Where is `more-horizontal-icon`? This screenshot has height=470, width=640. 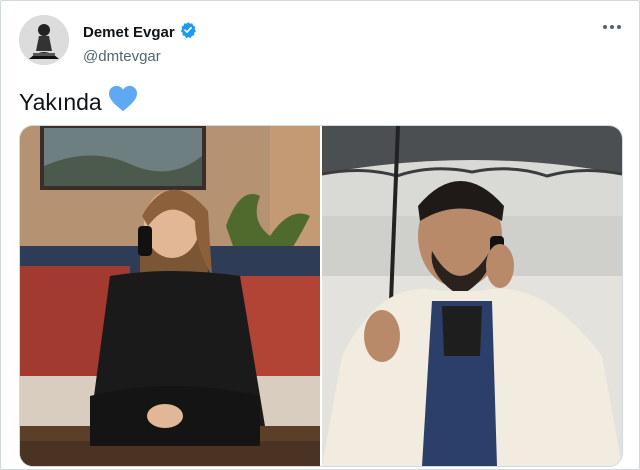
more-horizontal-icon is located at coordinates (612, 27).